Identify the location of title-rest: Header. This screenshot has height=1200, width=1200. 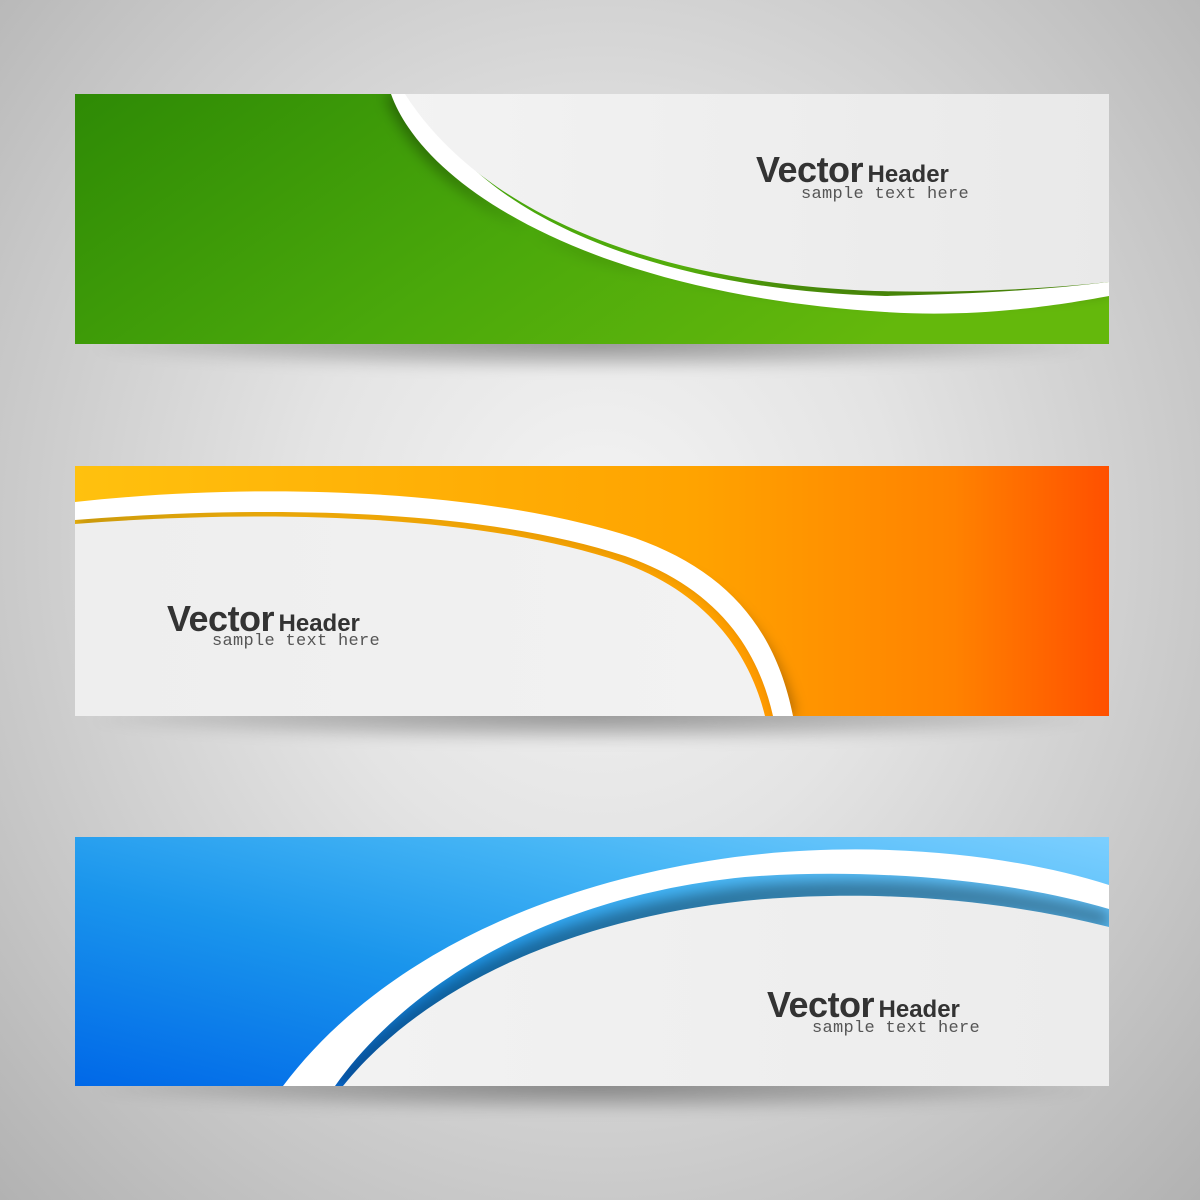
(908, 174).